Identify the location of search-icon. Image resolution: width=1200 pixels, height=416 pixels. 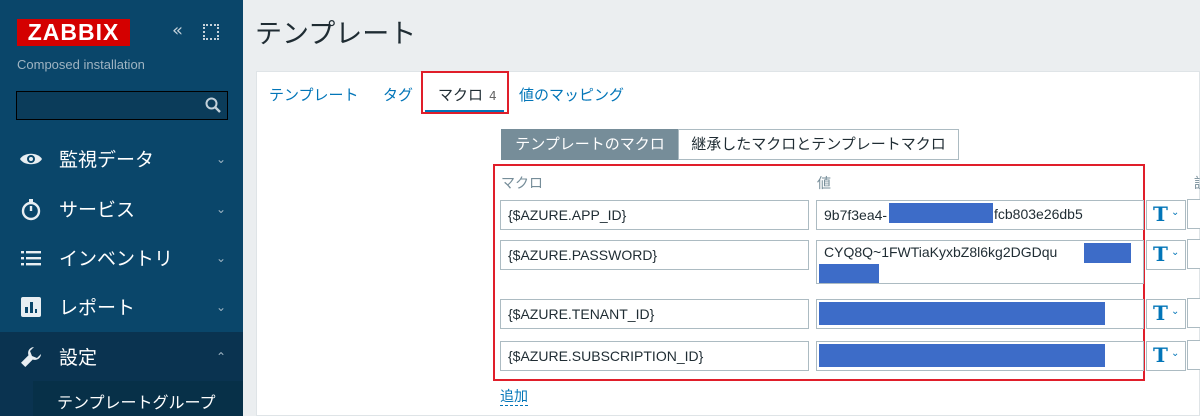
(213, 105).